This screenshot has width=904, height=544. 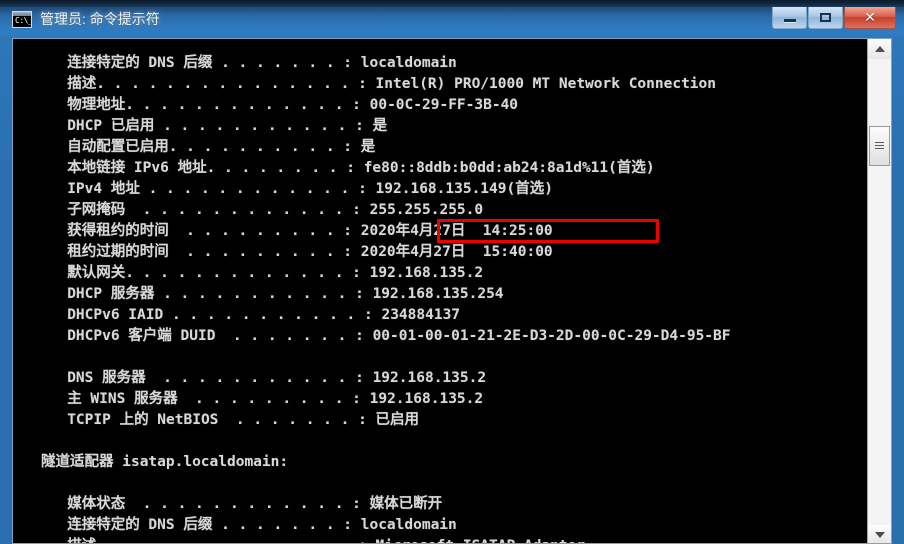 I want to click on minimize-button, so click(x=789, y=18).